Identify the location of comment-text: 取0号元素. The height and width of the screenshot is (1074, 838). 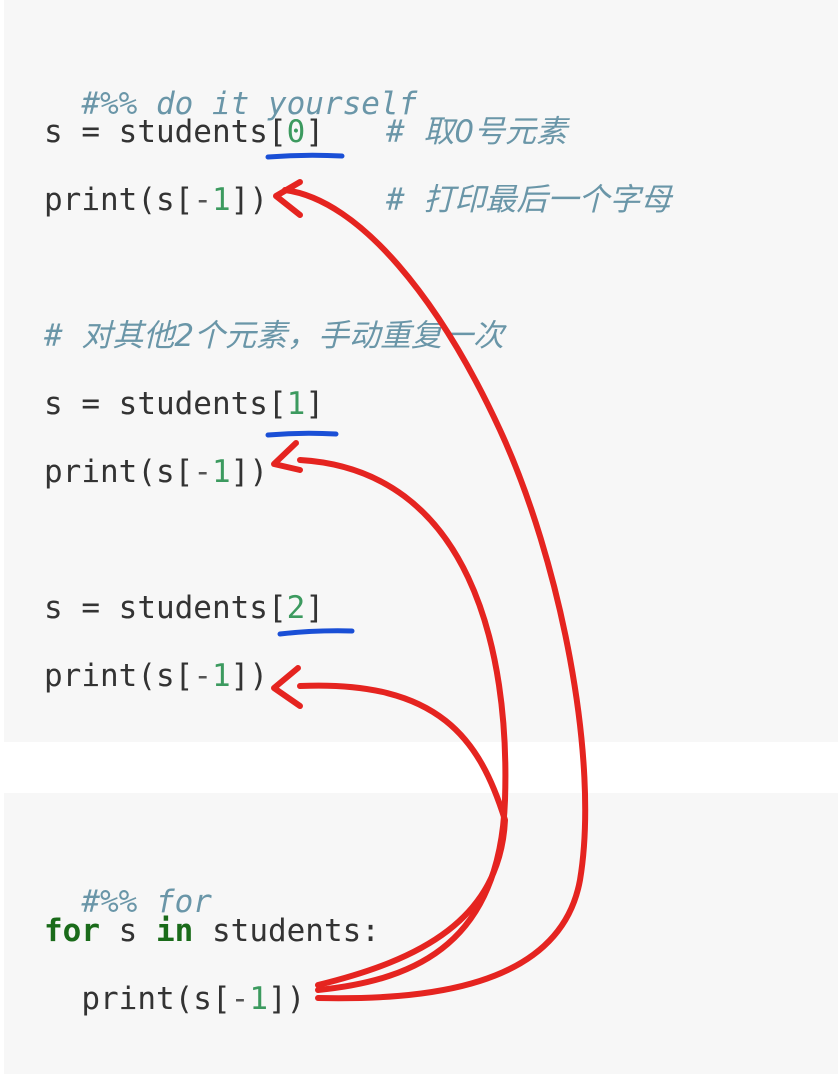
(495, 132).